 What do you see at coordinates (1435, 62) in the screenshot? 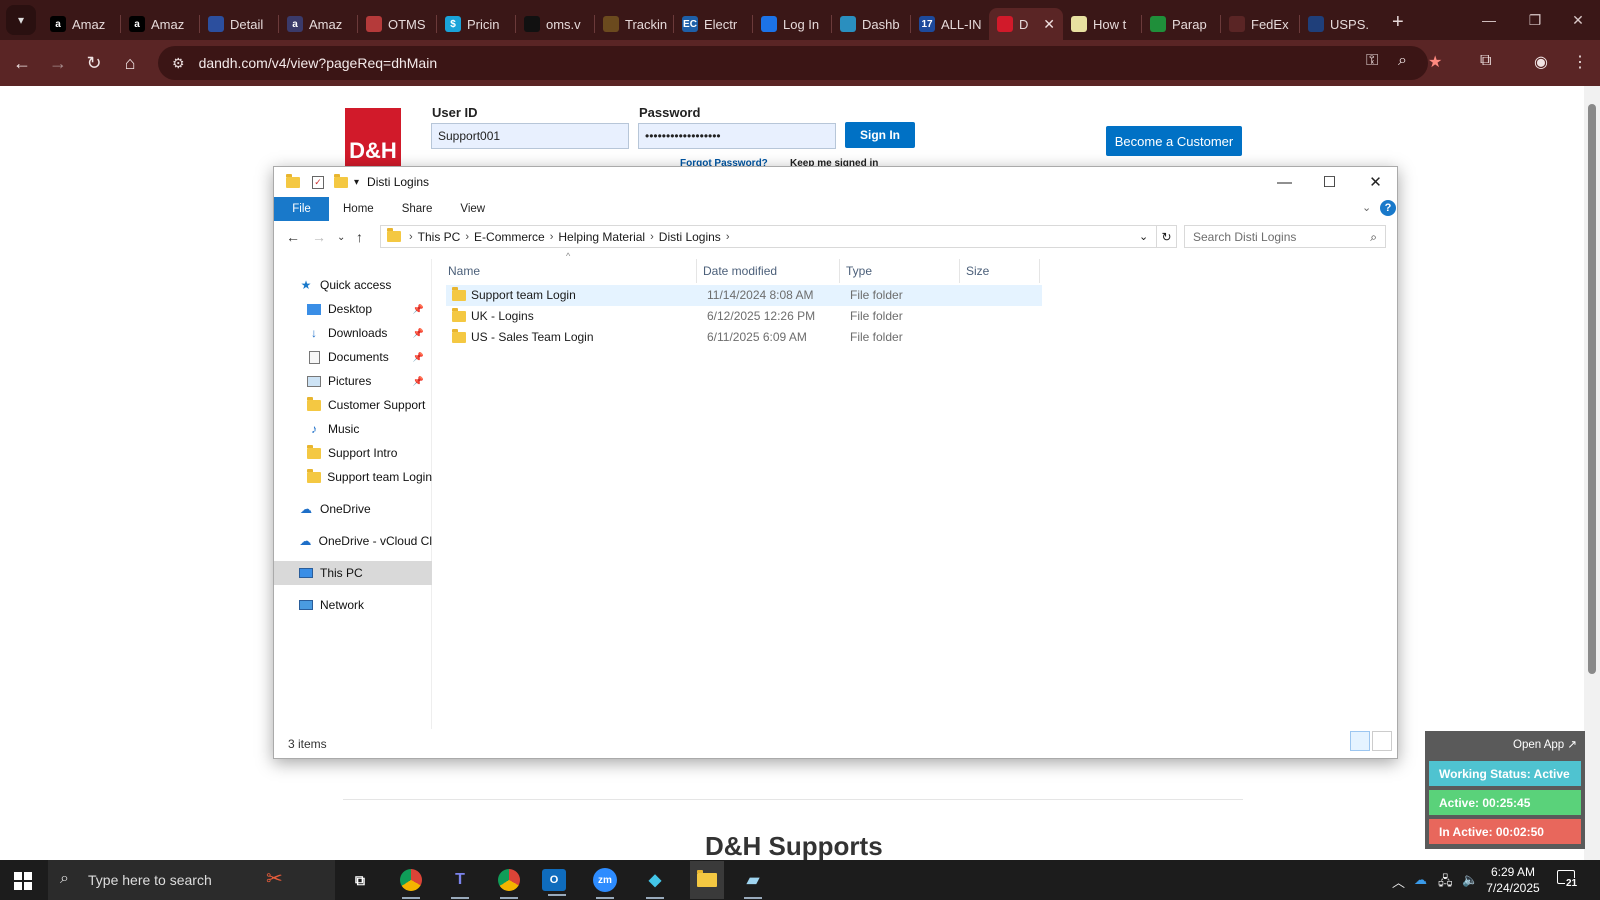
I see `bookmark-star-icon: ★` at bounding box center [1435, 62].